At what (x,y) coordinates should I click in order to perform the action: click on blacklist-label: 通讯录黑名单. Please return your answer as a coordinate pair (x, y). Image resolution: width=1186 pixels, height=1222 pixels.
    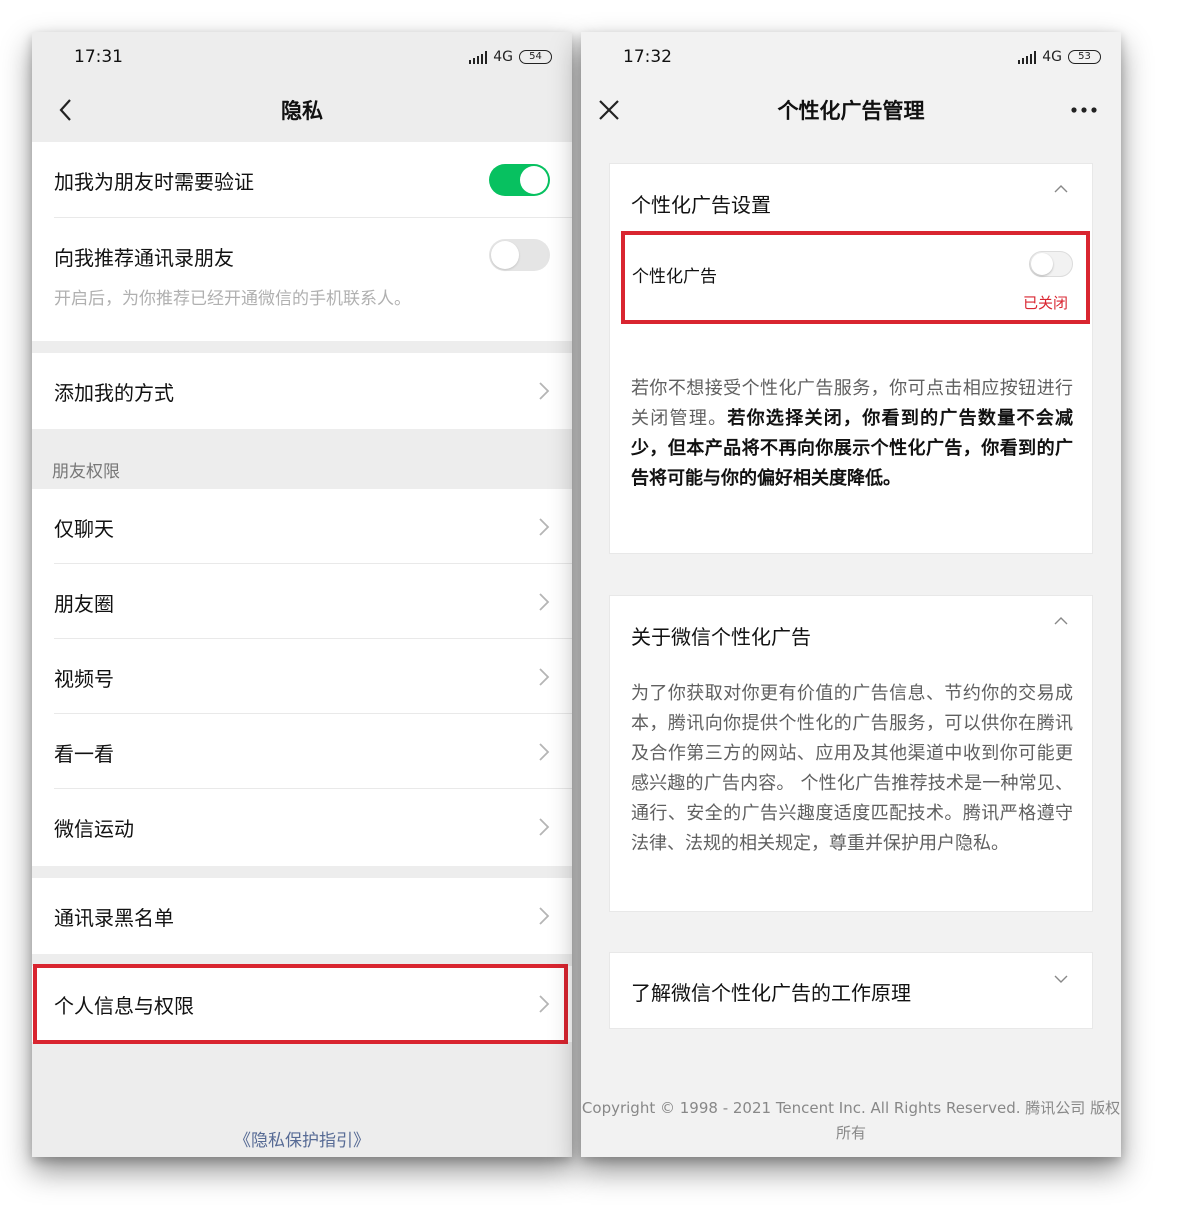
    Looking at the image, I should click on (114, 918).